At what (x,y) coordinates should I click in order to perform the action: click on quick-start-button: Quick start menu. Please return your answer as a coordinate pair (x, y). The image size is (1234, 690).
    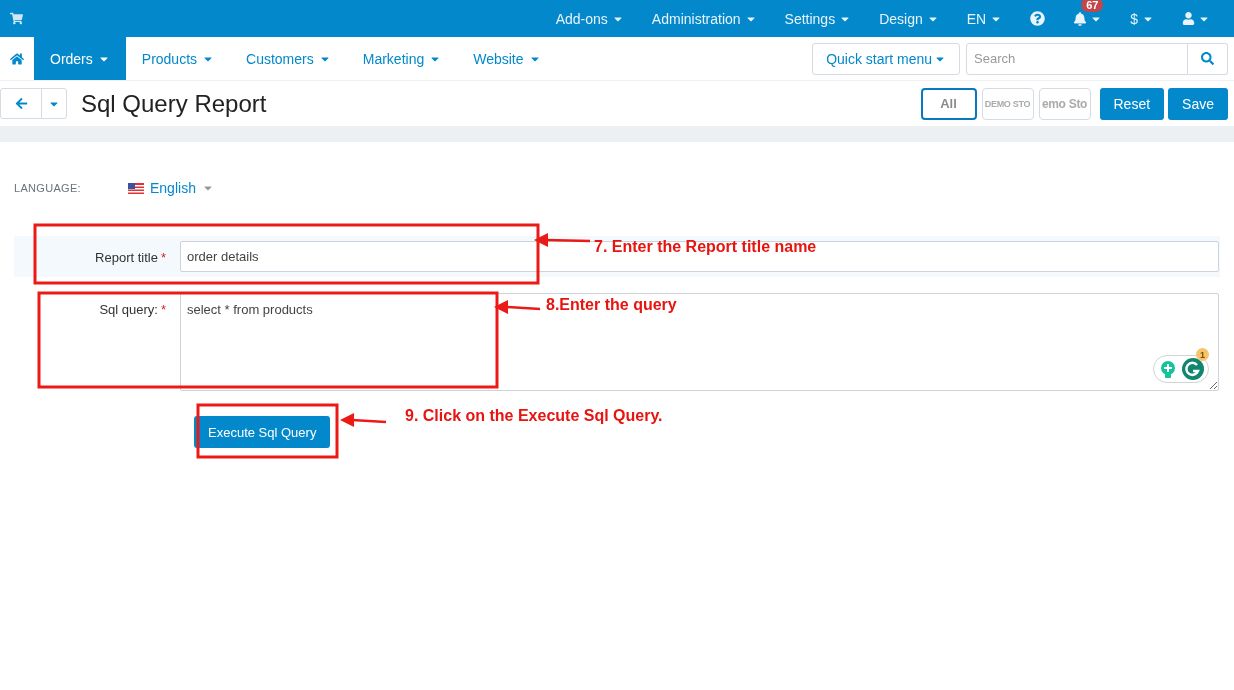
    Looking at the image, I should click on (886, 58).